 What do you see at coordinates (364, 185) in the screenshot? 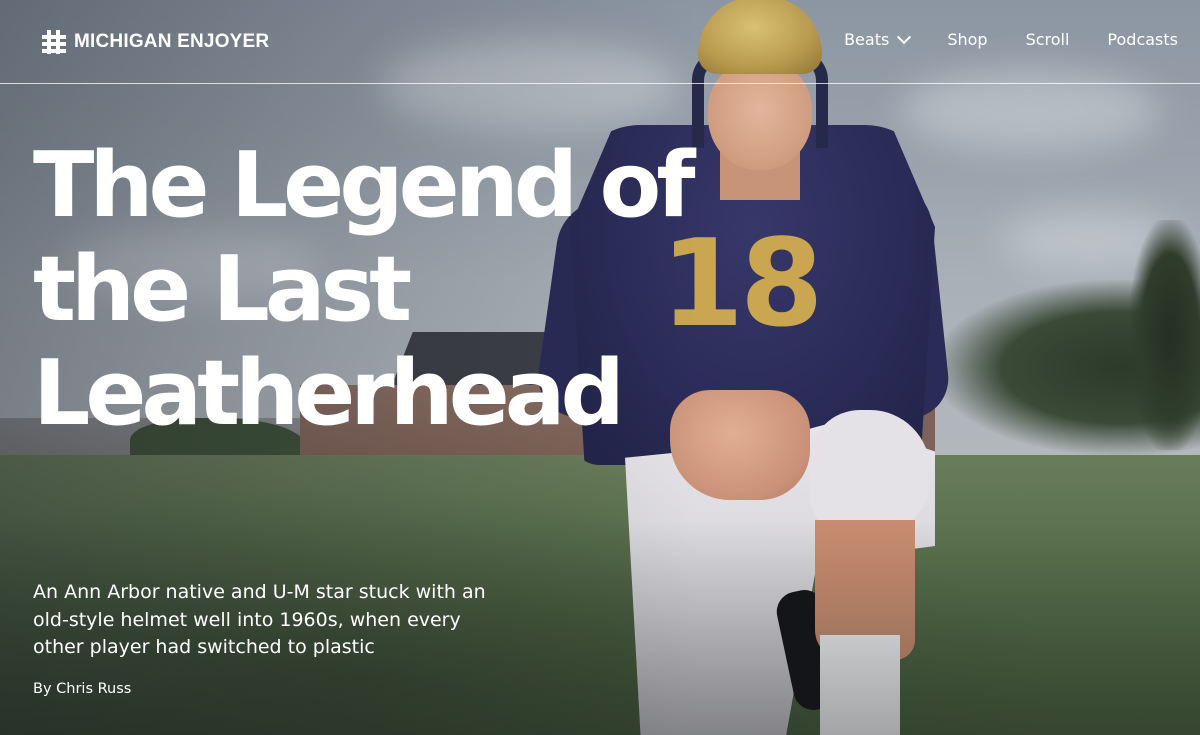
I see `title-line: The Legend of` at bounding box center [364, 185].